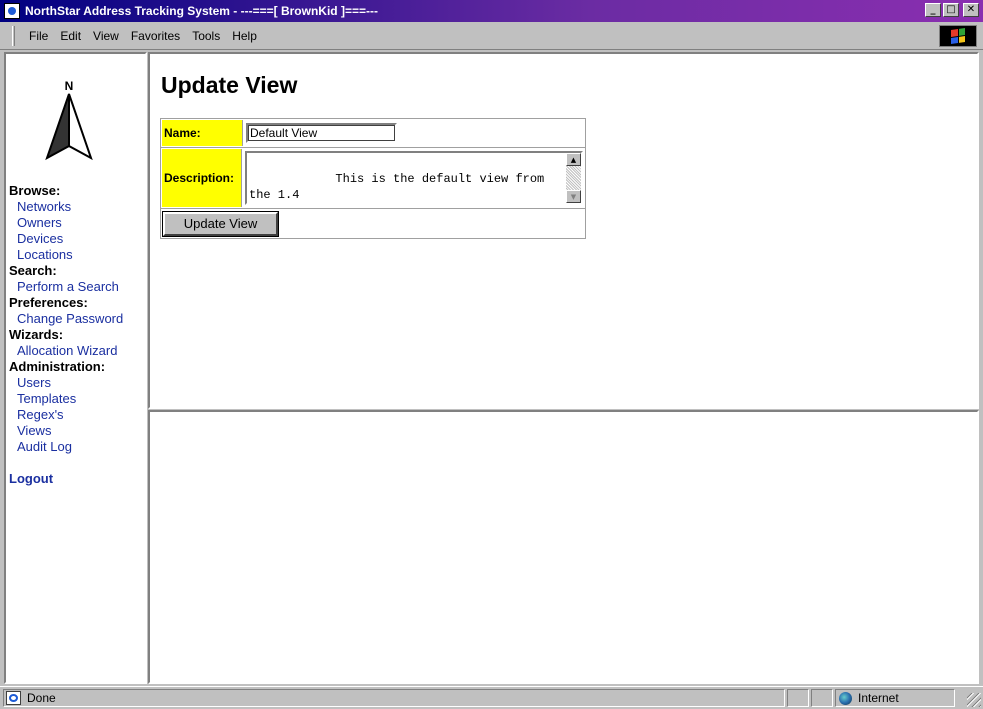 This screenshot has width=983, height=709. I want to click on status-main-panel: Done, so click(394, 698).